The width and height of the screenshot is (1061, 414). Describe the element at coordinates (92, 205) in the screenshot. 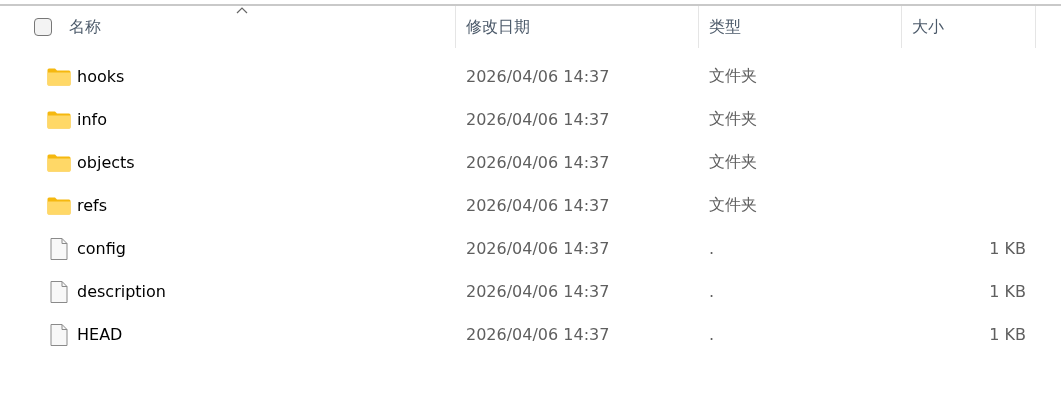

I see `file-name: refs` at that location.